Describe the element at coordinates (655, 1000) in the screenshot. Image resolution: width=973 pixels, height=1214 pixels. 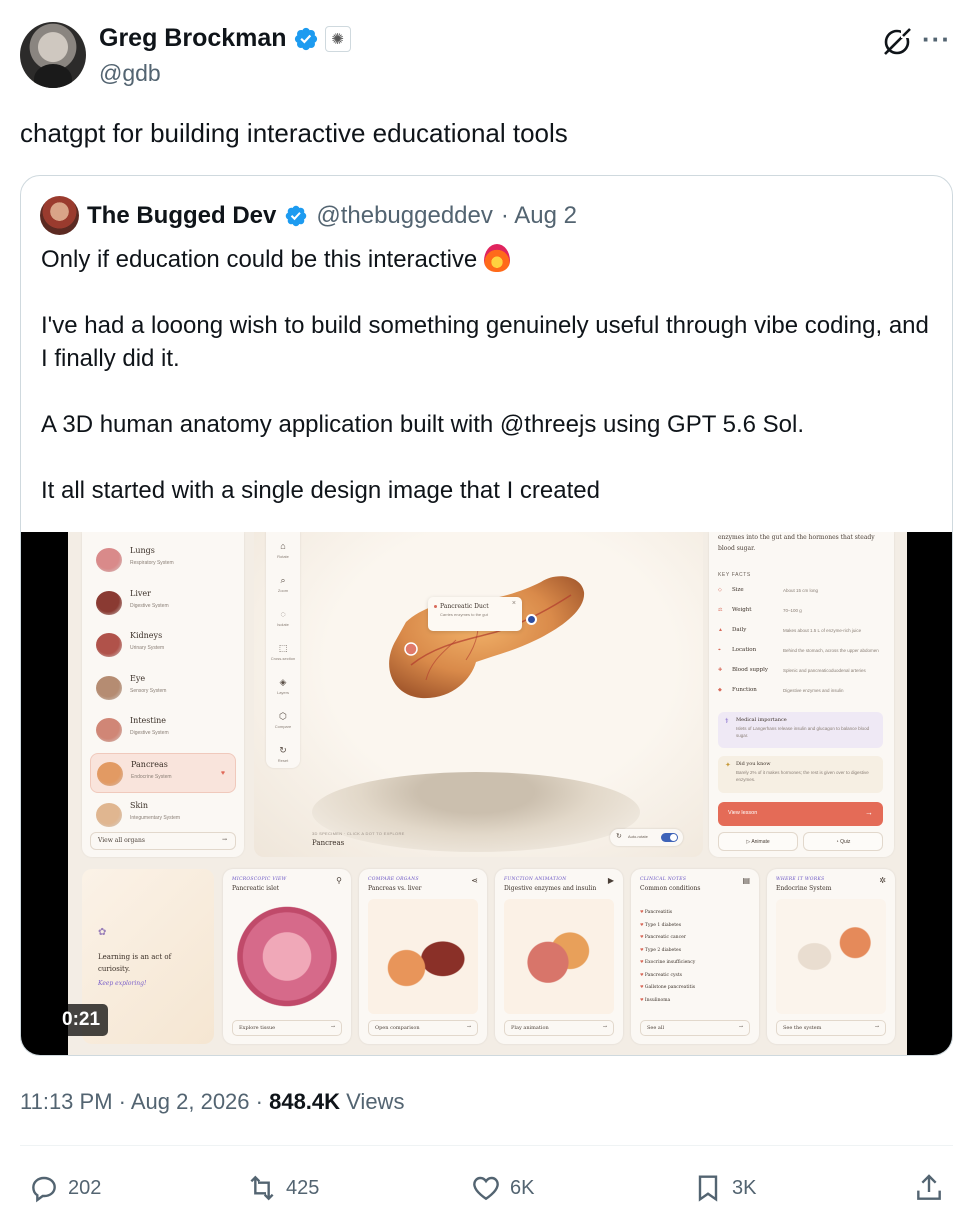
I see `condition-item: Insulinoma` at that location.